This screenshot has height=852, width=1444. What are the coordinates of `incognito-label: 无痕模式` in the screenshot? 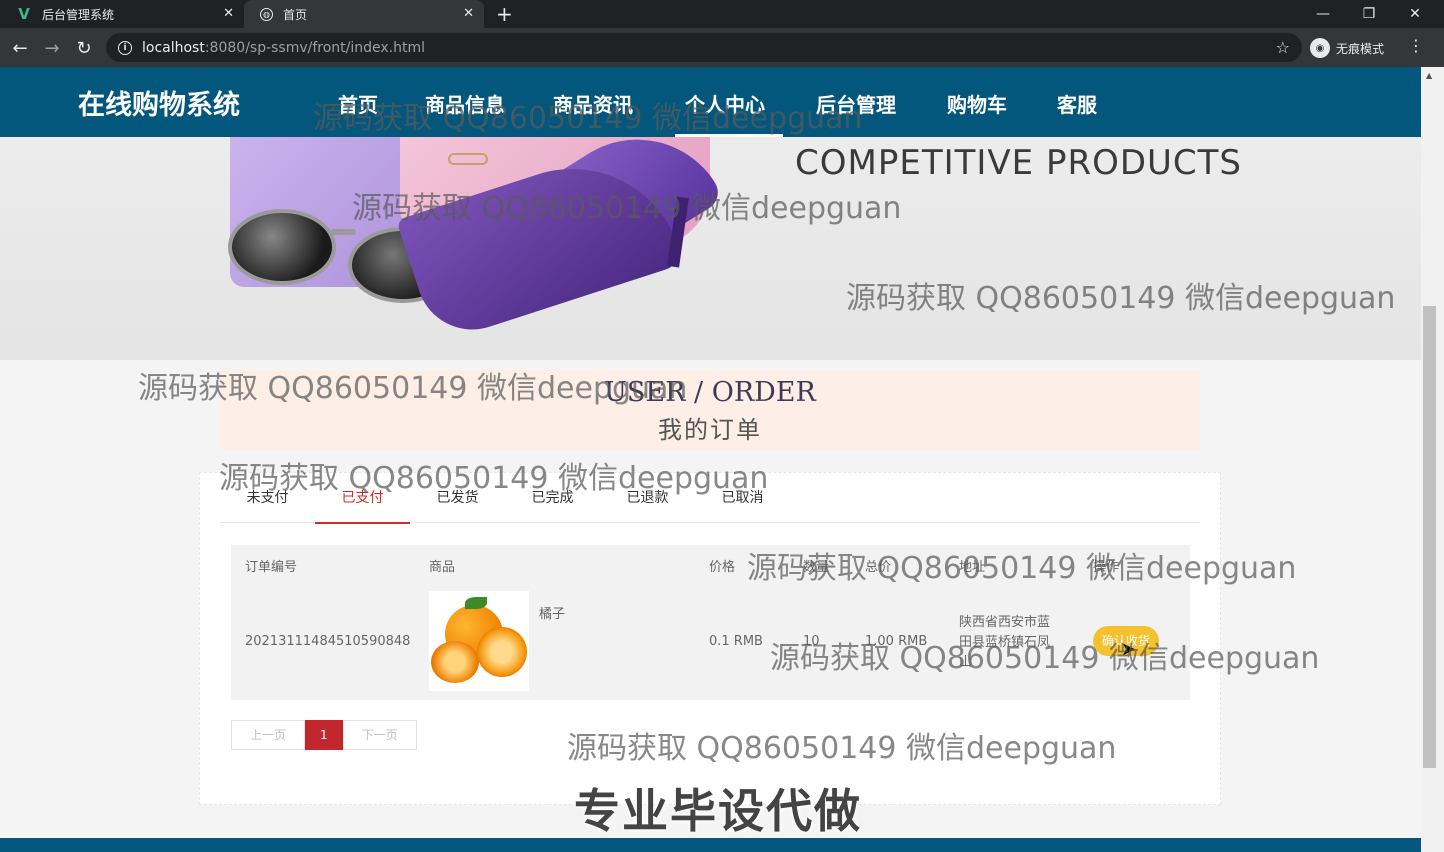 It's located at (1360, 48).